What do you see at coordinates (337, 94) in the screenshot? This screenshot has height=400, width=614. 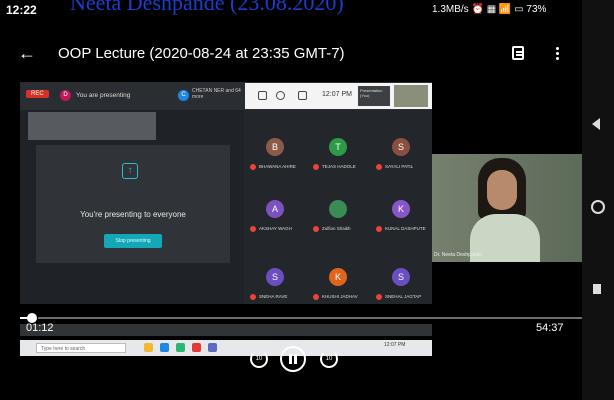 I see `meeting-clock: 12:07 PM` at bounding box center [337, 94].